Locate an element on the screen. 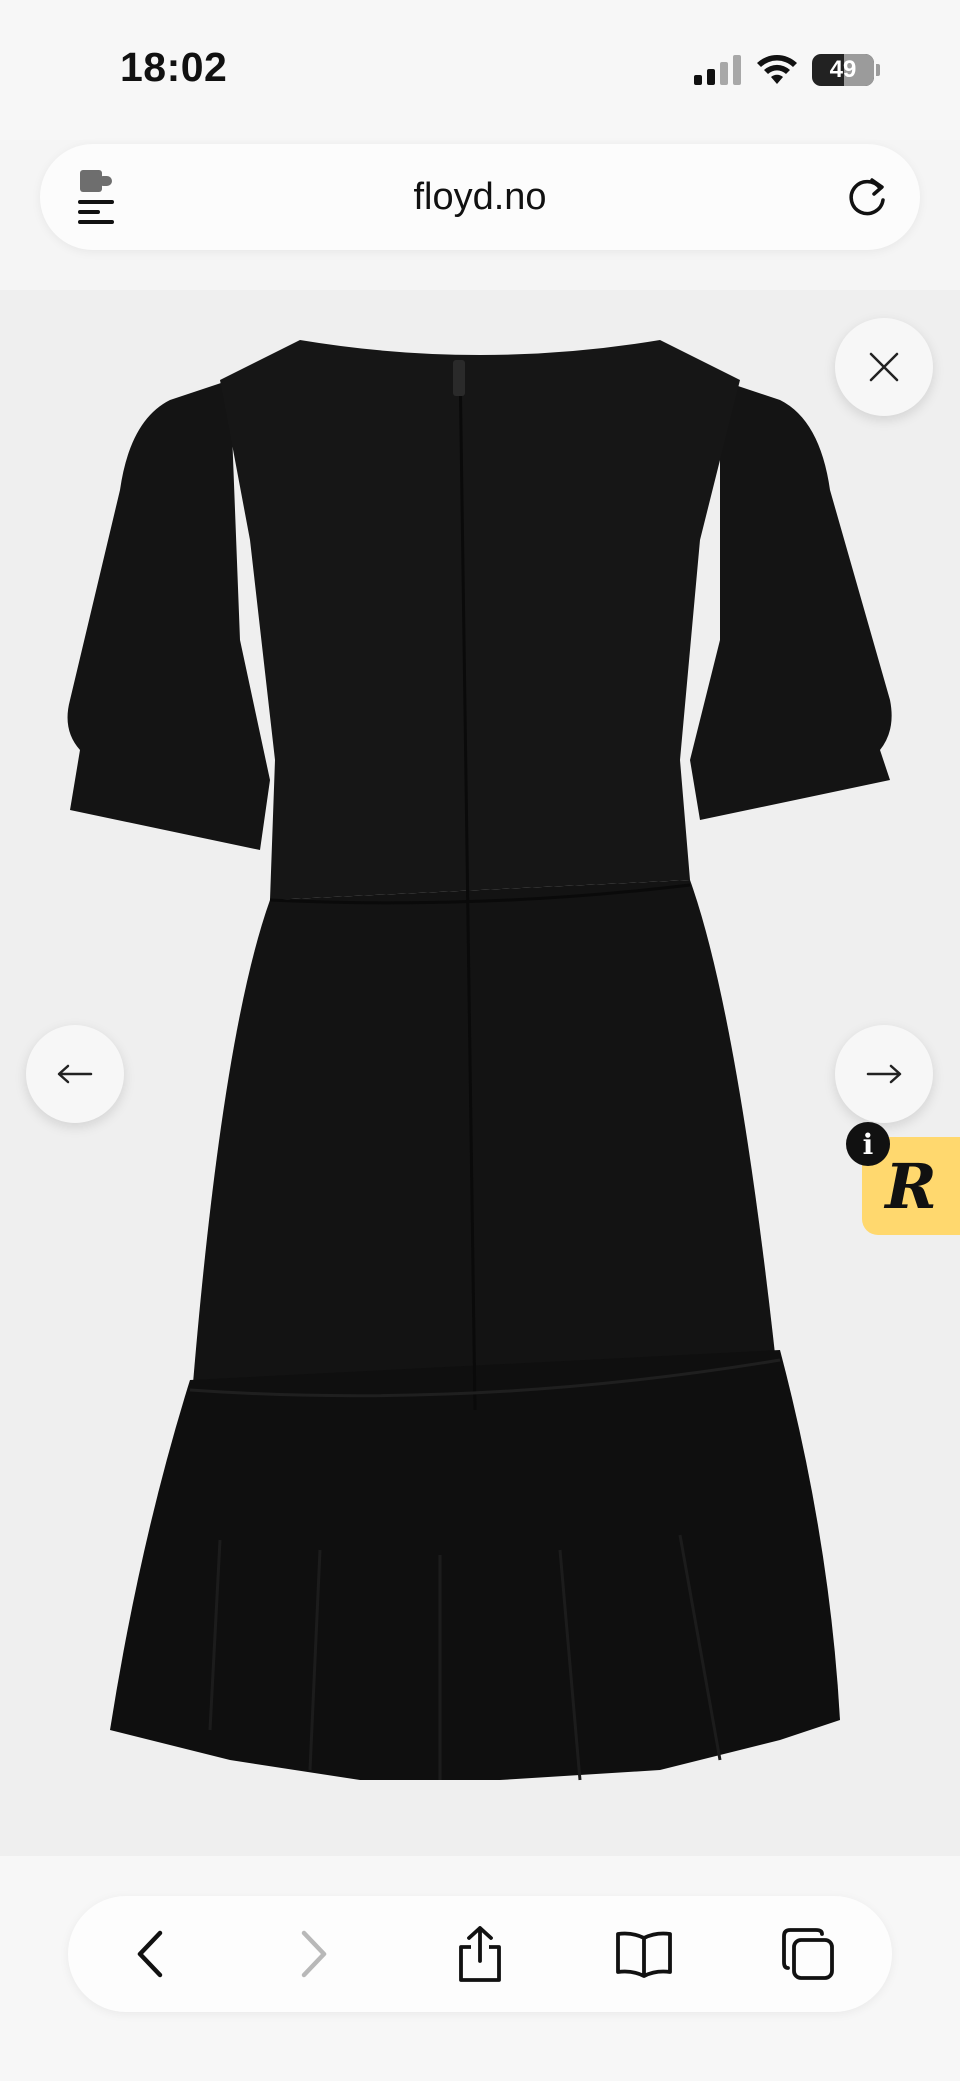  browser-top-chrome: floyd.no is located at coordinates (480, 215).